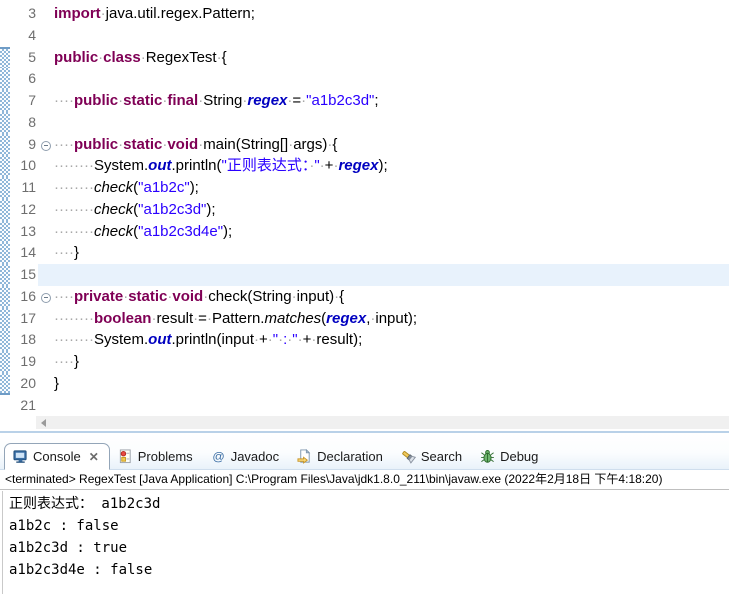  What do you see at coordinates (24, 36) in the screenshot?
I see `line-number: 4` at bounding box center [24, 36].